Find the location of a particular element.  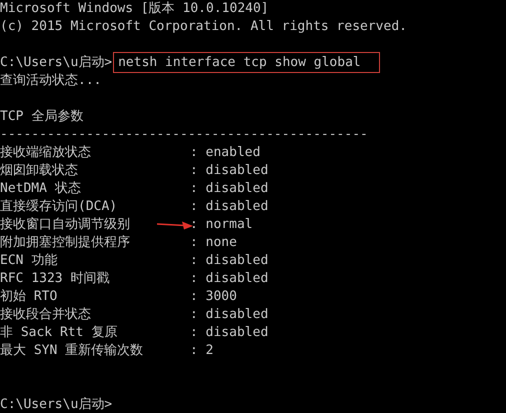

parameter-name: 接收窗口自动调节级别 is located at coordinates (65, 225).